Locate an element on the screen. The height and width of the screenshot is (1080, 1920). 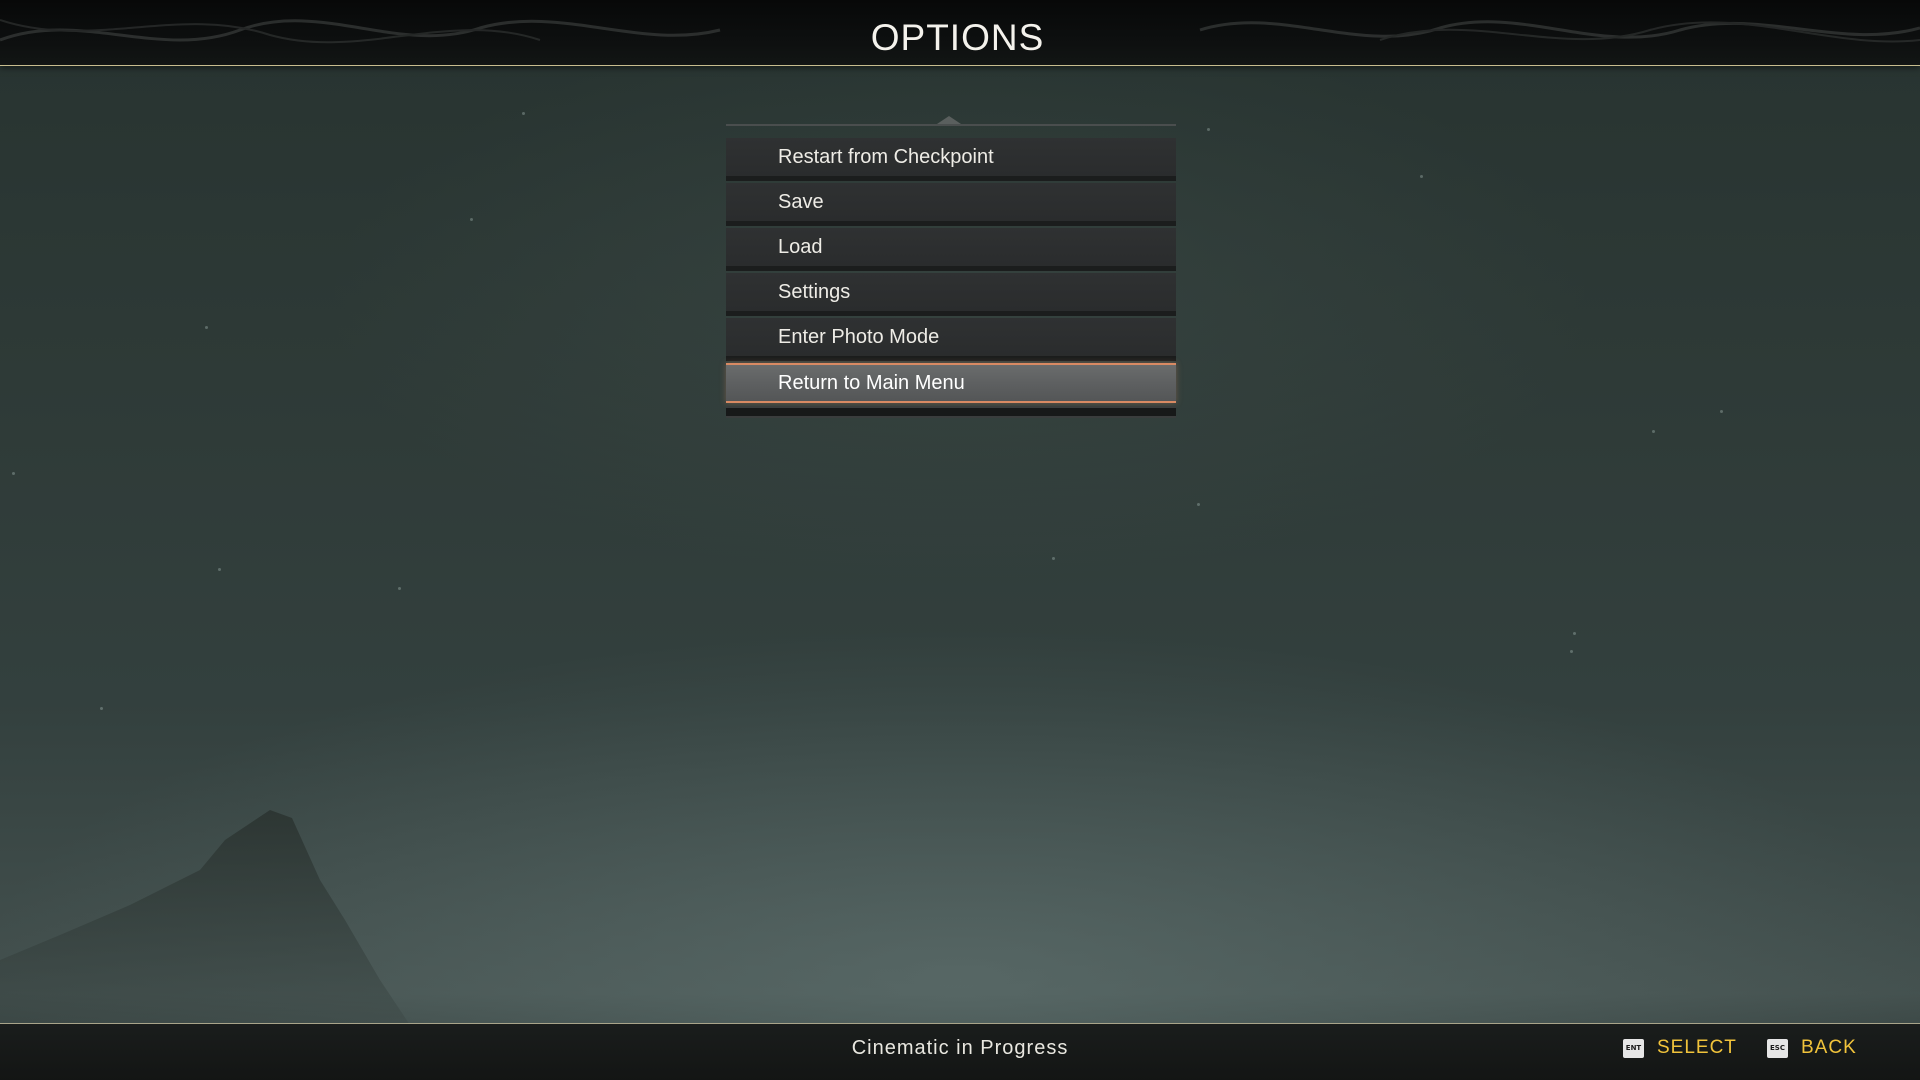
menu-item-load: Load is located at coordinates (951, 249).